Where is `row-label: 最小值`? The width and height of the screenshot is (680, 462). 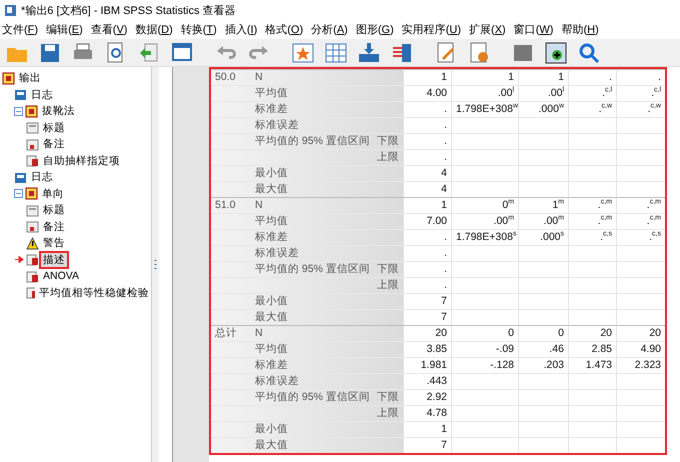
row-label: 最小值 is located at coordinates (271, 429).